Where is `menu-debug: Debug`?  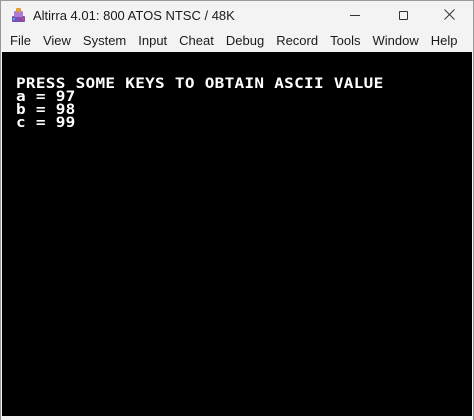 menu-debug: Debug is located at coordinates (245, 41).